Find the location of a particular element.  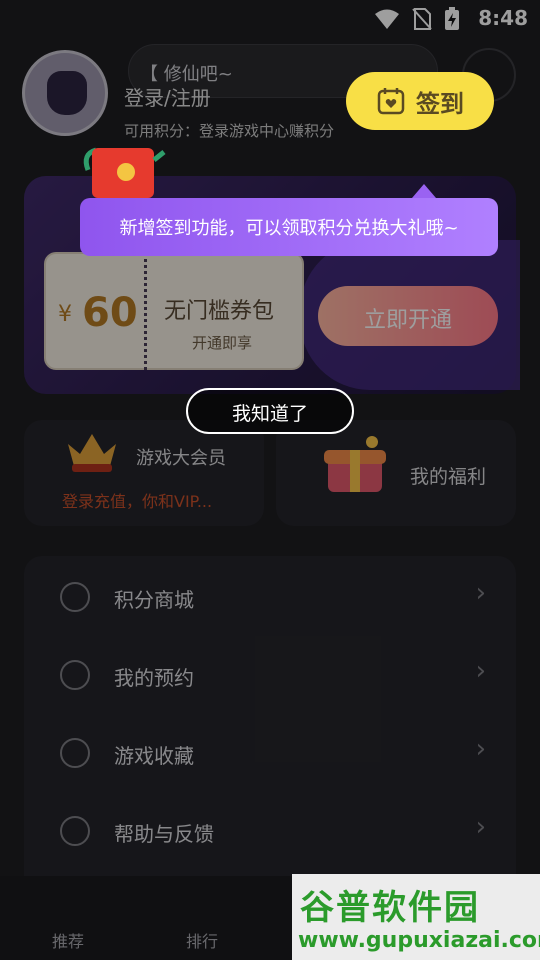

watermark-url: www.gupuxiazai.com is located at coordinates (419, 940).